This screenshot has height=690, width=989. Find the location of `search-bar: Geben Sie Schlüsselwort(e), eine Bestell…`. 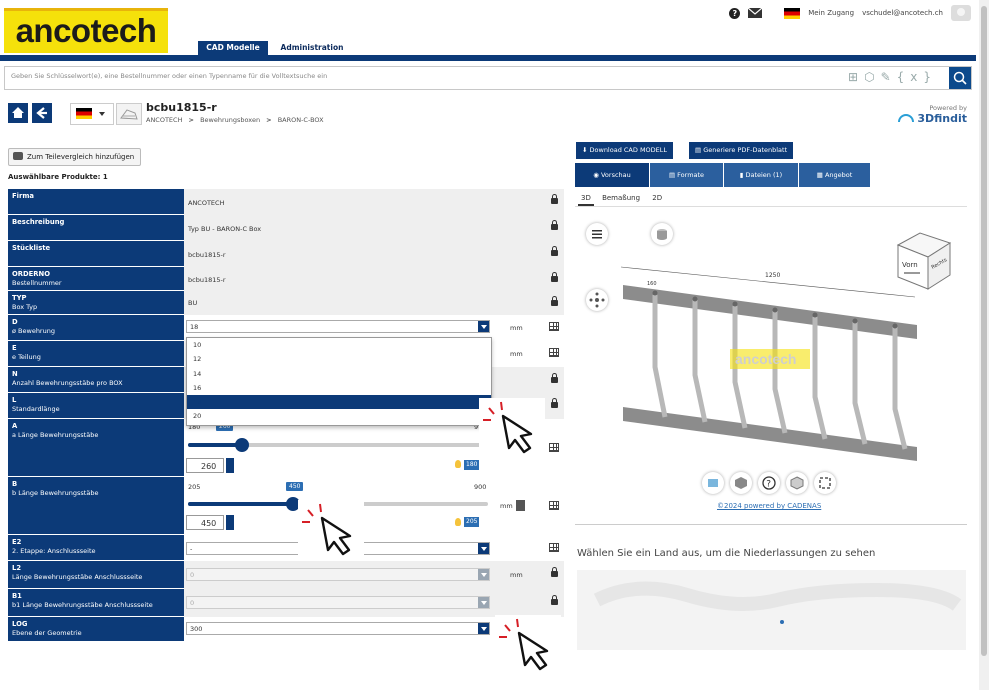

search-bar: Geben Sie Schlüsselwort(e), eine Bestell… is located at coordinates (488, 78).